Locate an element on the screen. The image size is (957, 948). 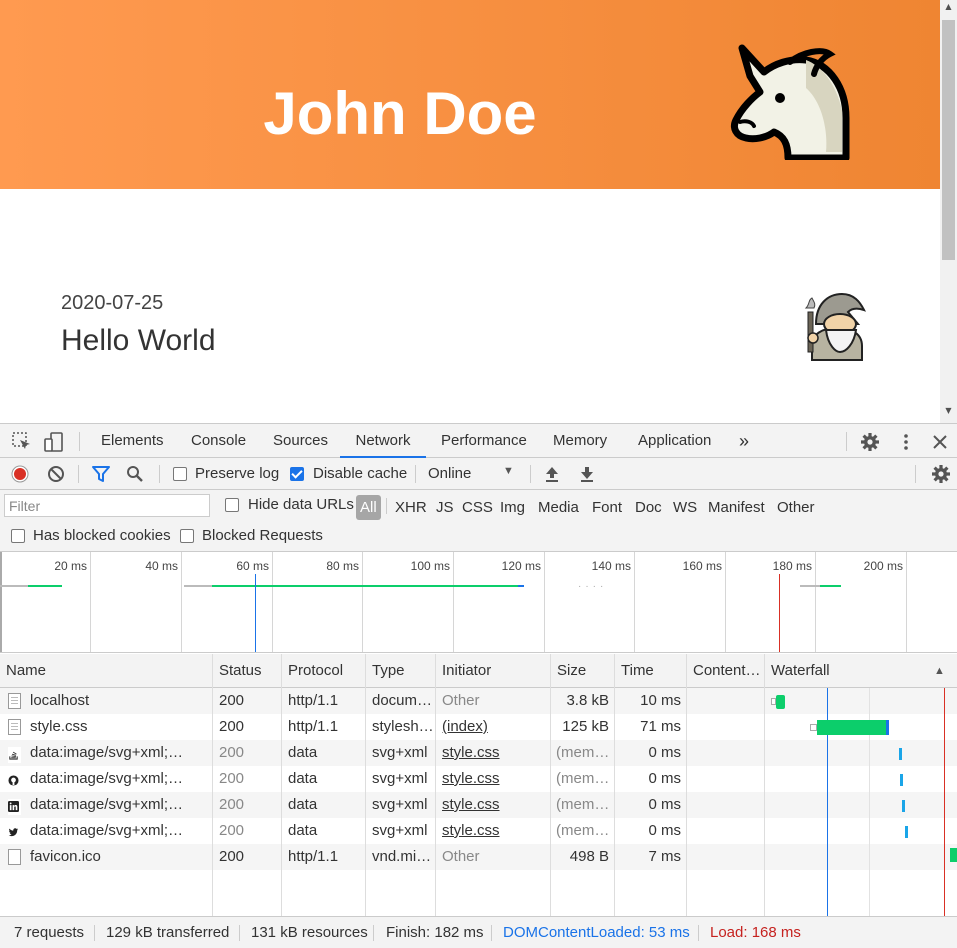
blocked-requests-label: Blocked Requests is located at coordinates (262, 535).